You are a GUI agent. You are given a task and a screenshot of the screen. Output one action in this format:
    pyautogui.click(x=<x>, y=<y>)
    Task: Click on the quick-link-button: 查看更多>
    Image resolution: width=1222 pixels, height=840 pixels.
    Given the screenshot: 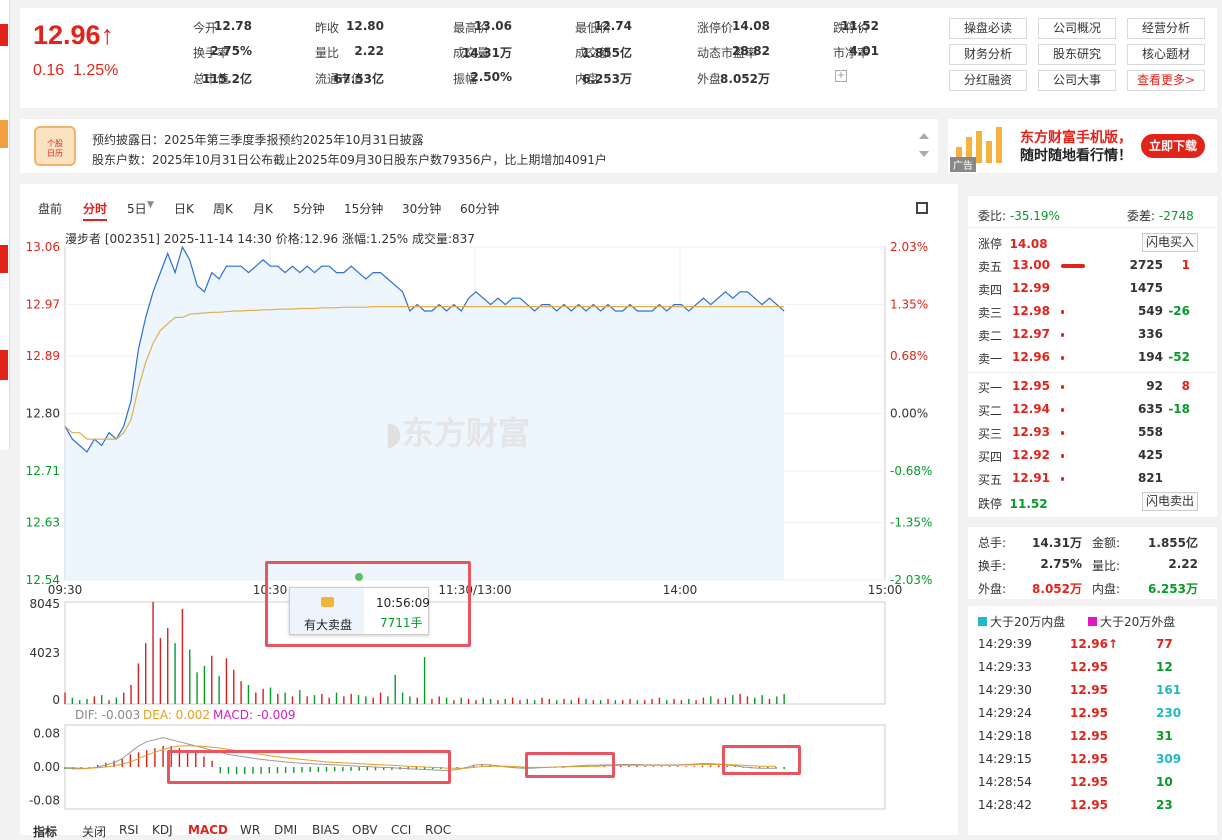 What is the action you would take?
    pyautogui.click(x=1166, y=80)
    